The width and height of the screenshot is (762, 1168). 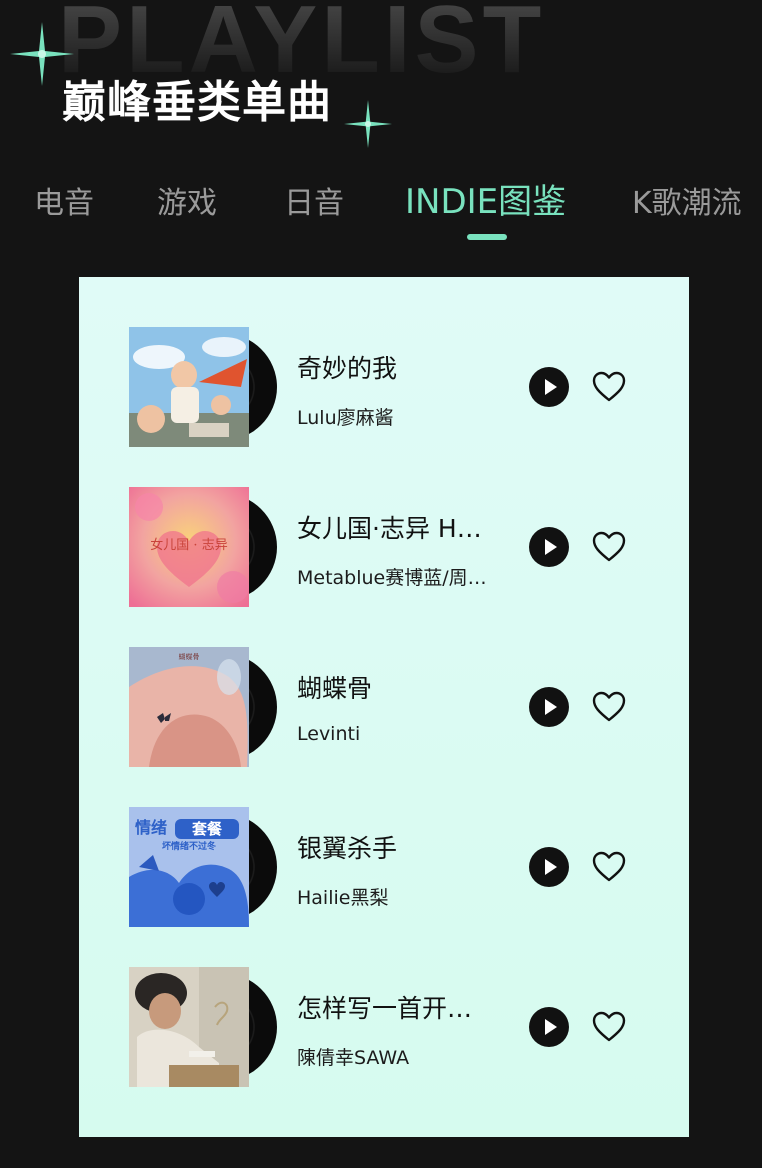 What do you see at coordinates (347, 848) in the screenshot?
I see `song-title: 银翼杀手` at bounding box center [347, 848].